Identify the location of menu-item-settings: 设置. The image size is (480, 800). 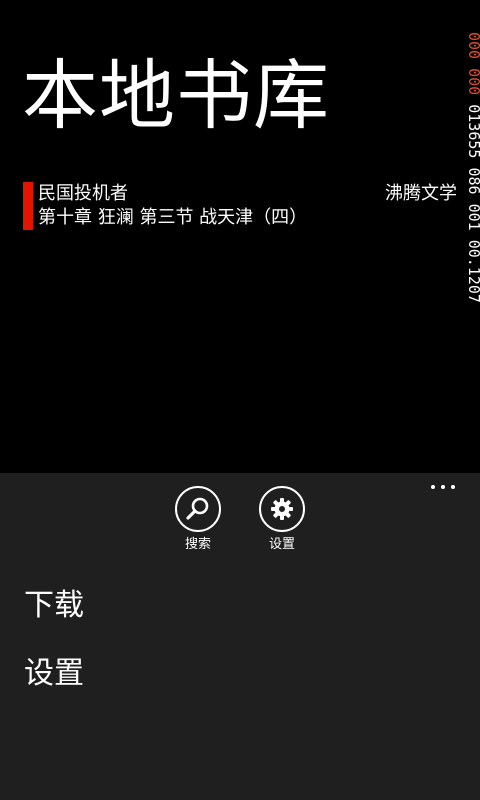
(54, 674).